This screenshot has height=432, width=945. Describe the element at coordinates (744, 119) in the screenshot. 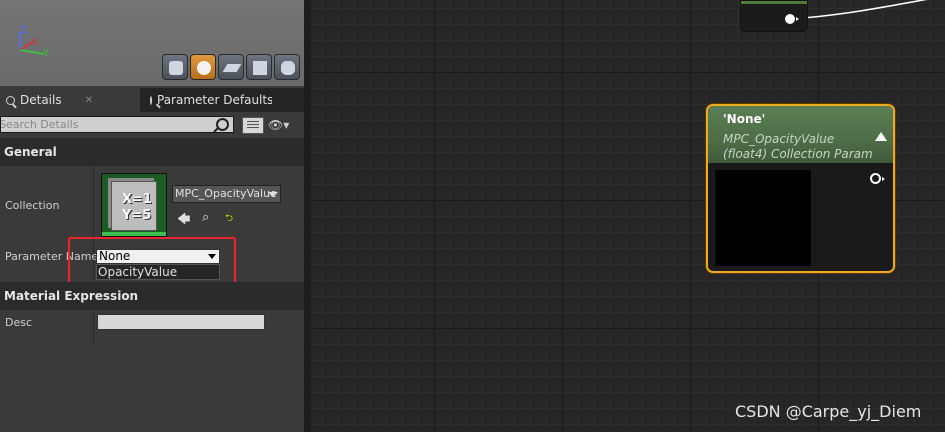

I see `node-title: 'None'` at that location.